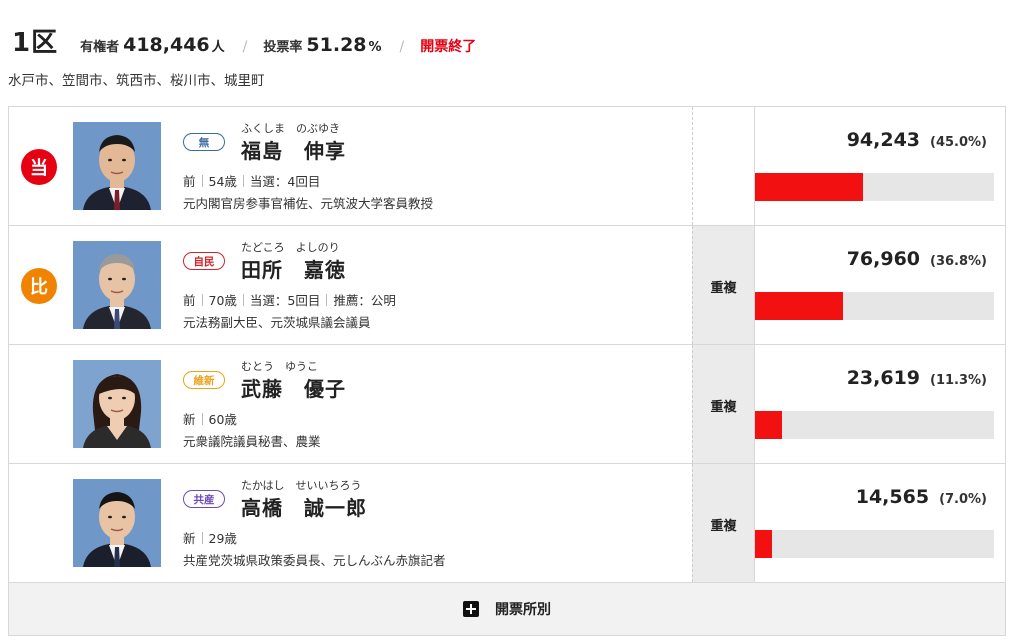  What do you see at coordinates (222, 419) in the screenshot?
I see `meta-item: 60歳` at bounding box center [222, 419].